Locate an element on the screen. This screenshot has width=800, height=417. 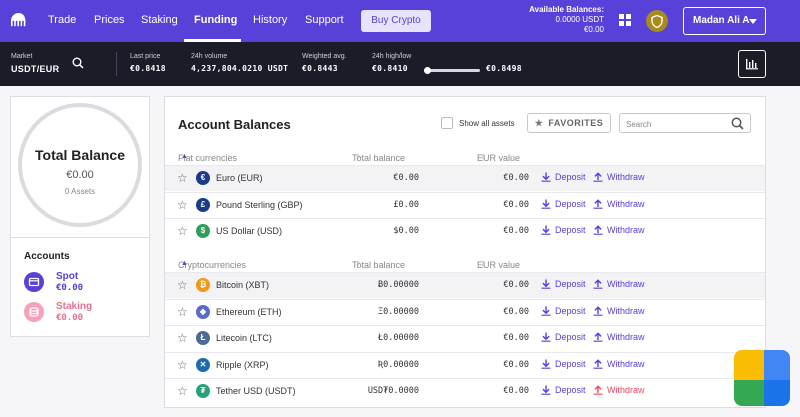
chart-button is located at coordinates (752, 64).